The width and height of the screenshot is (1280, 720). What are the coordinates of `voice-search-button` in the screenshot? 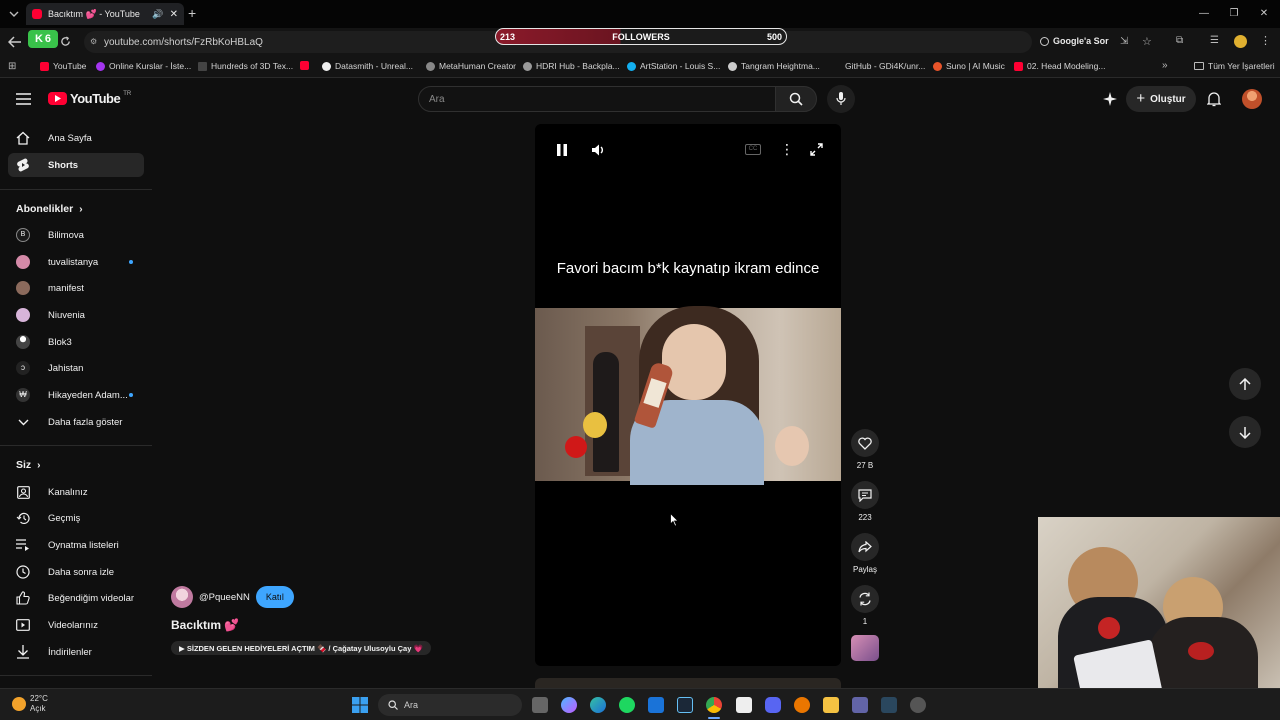 It's located at (841, 99).